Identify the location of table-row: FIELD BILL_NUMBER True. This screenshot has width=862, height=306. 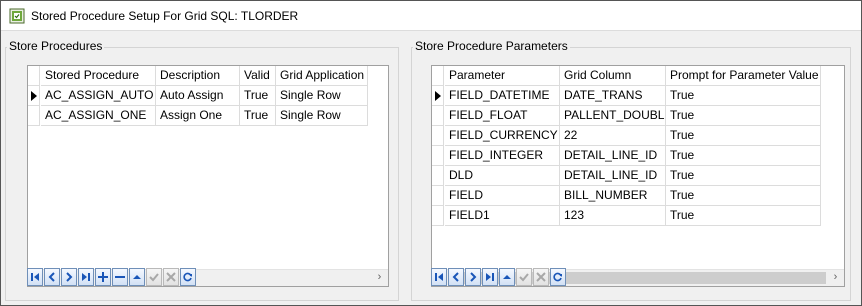
(627, 196).